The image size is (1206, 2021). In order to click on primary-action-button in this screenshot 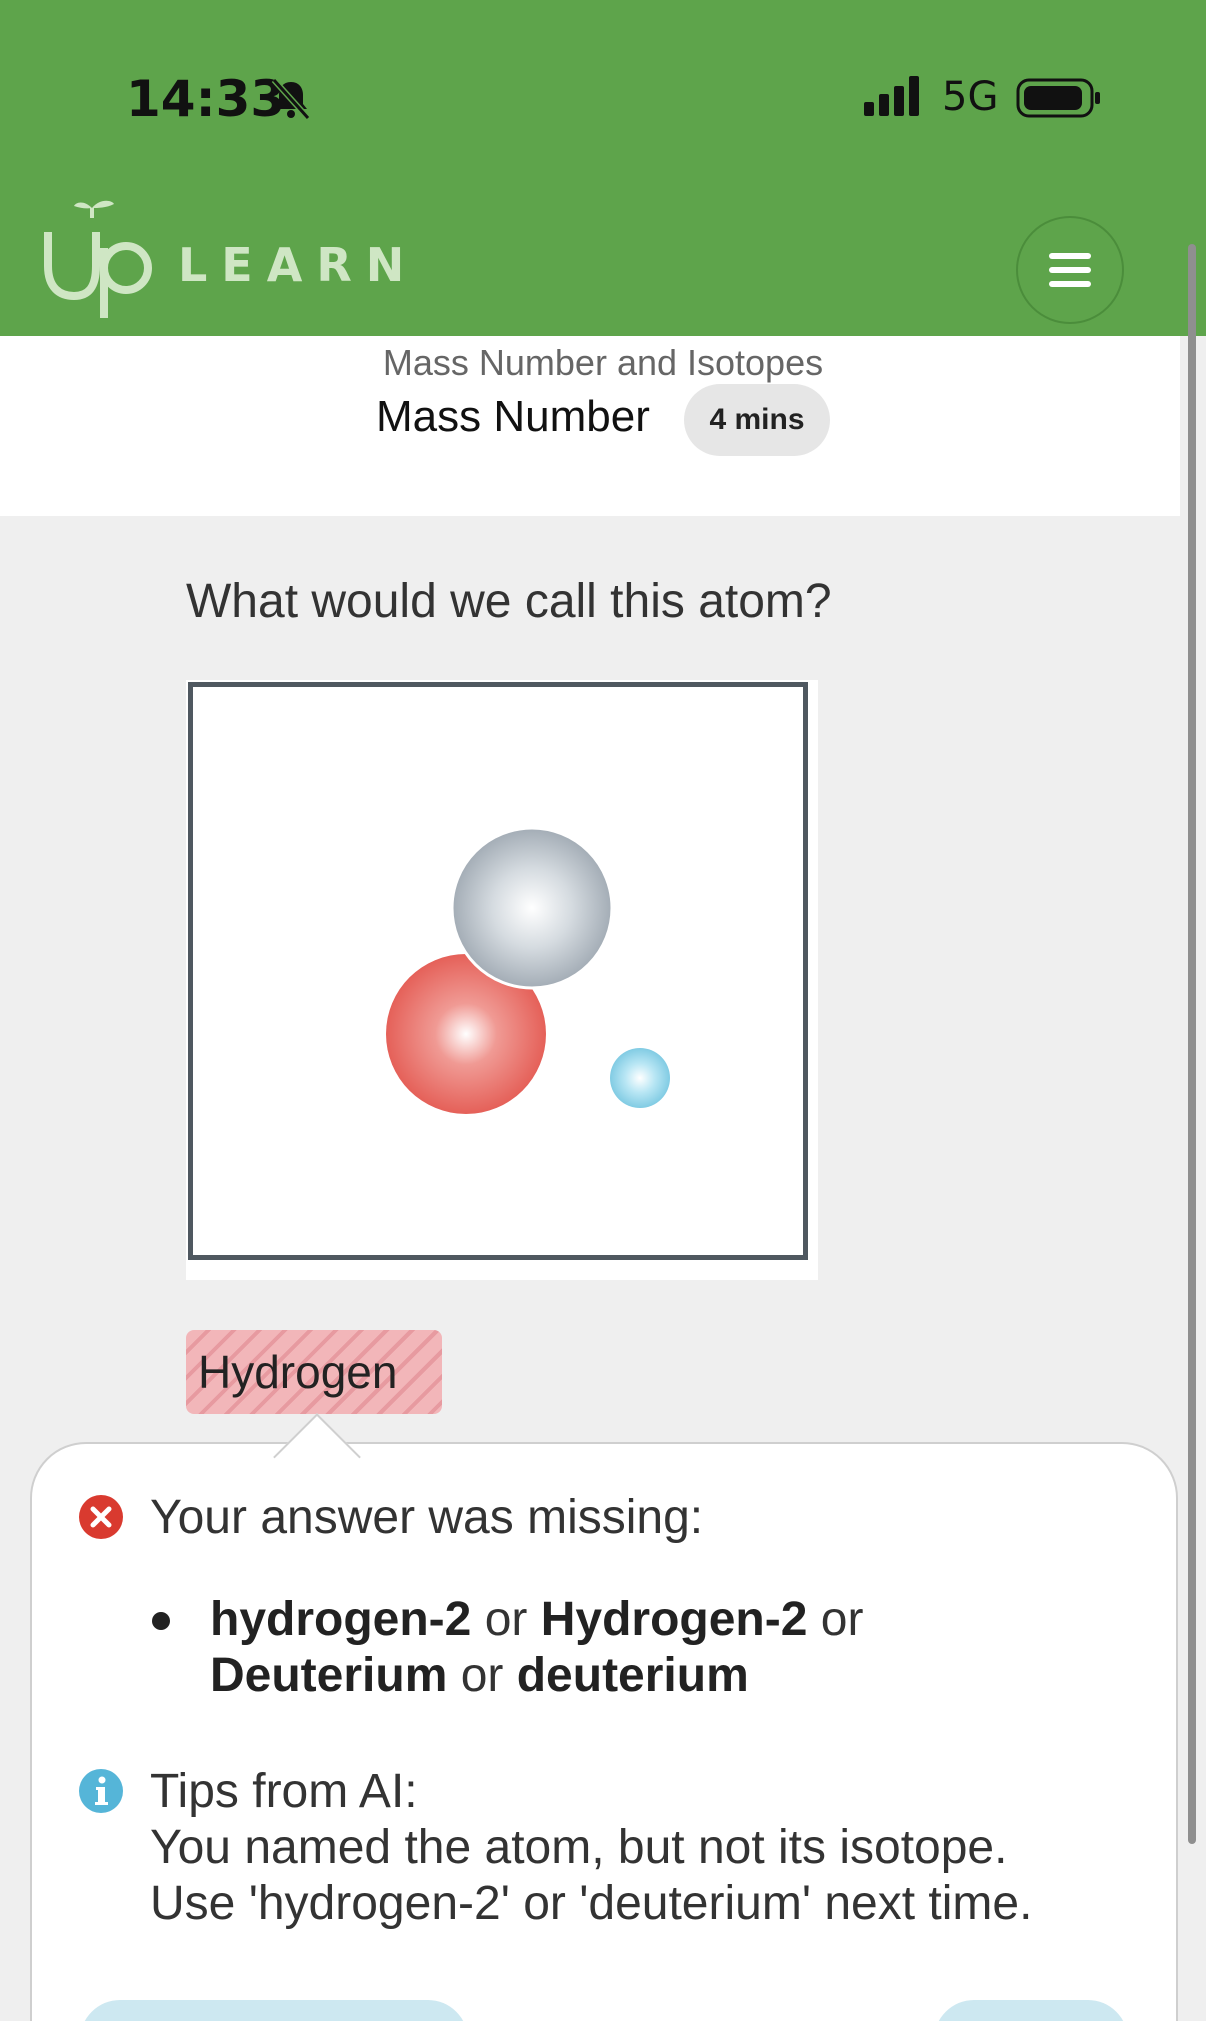, I will do `click(1031, 2010)`.